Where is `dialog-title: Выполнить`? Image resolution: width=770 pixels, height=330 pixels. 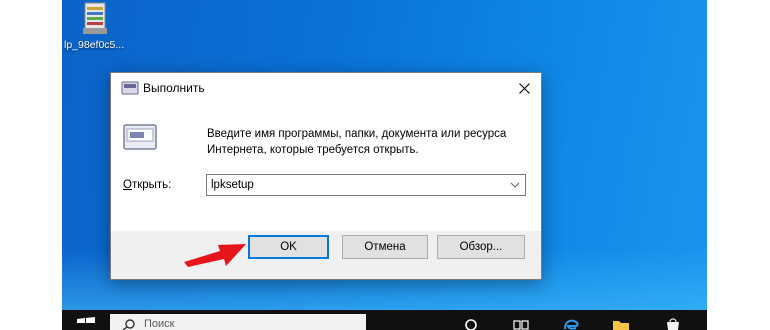
dialog-title: Выполнить is located at coordinates (174, 88).